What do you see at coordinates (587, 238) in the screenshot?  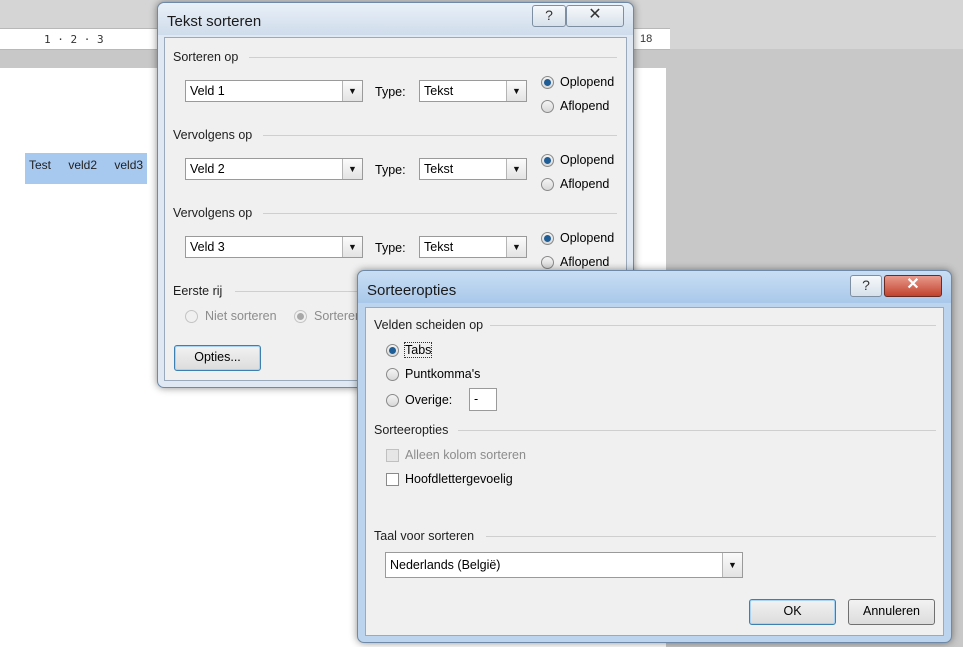 I see `ascending-label-3: Oplopend` at bounding box center [587, 238].